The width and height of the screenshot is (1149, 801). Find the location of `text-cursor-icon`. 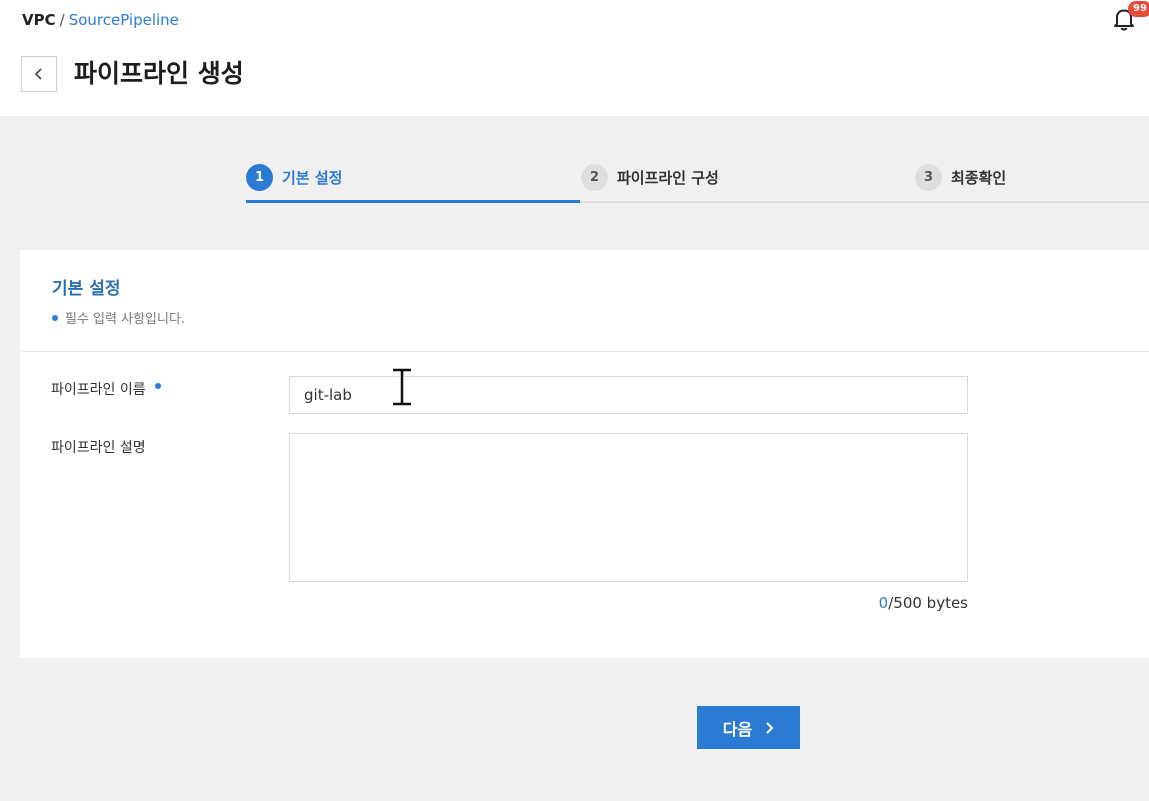

text-cursor-icon is located at coordinates (402, 387).